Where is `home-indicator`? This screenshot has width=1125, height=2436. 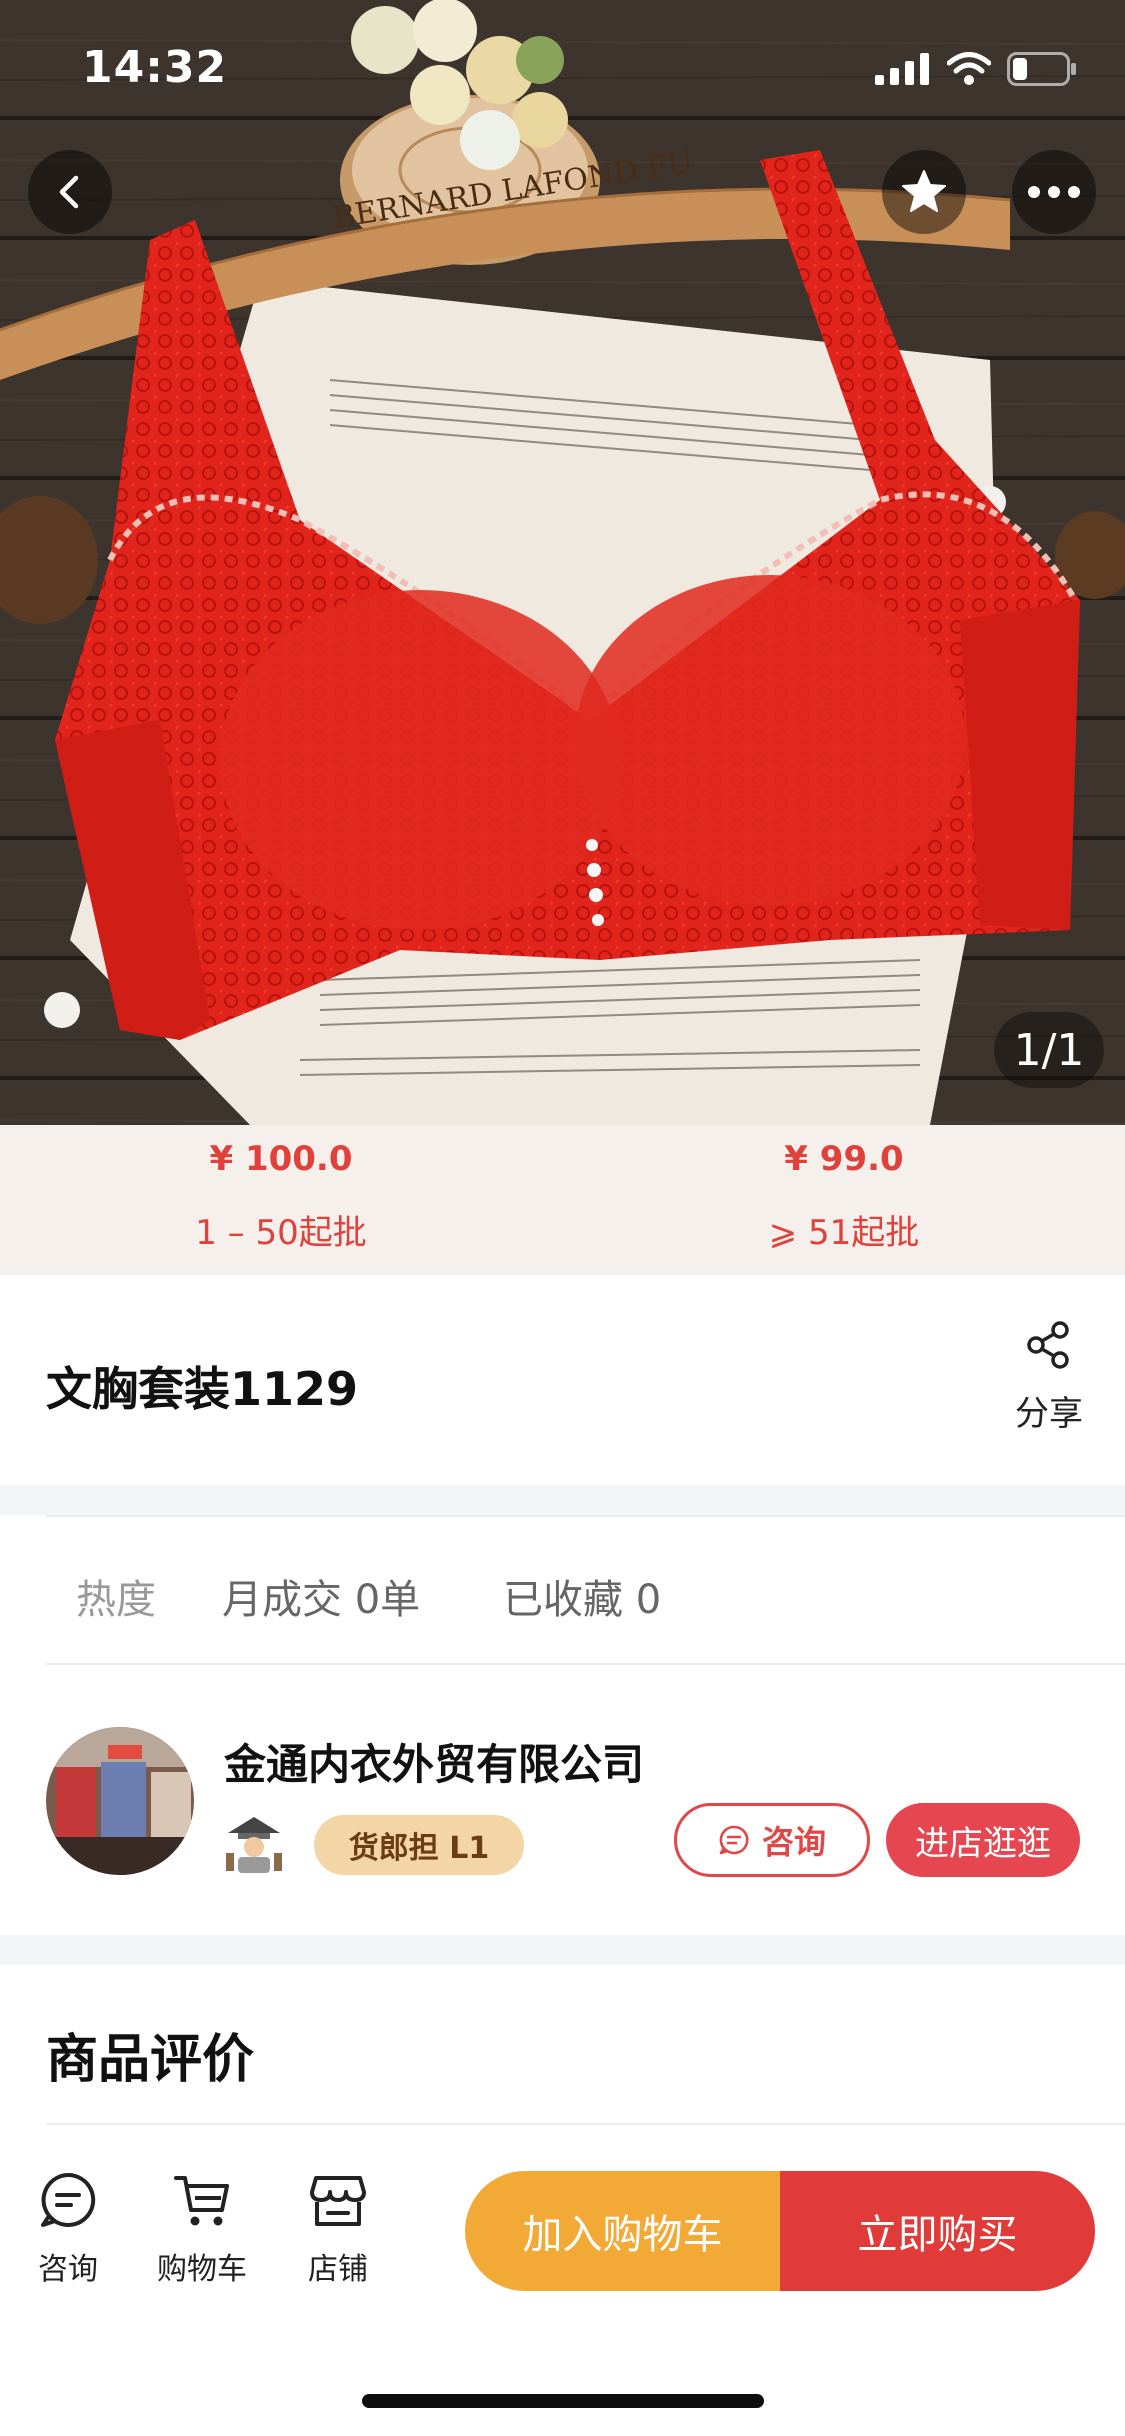
home-indicator is located at coordinates (563, 2401).